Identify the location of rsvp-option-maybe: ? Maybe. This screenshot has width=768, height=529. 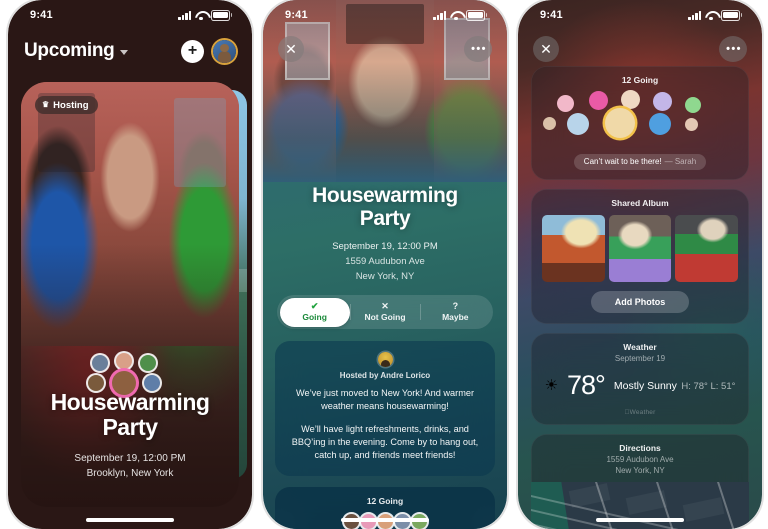
(455, 312).